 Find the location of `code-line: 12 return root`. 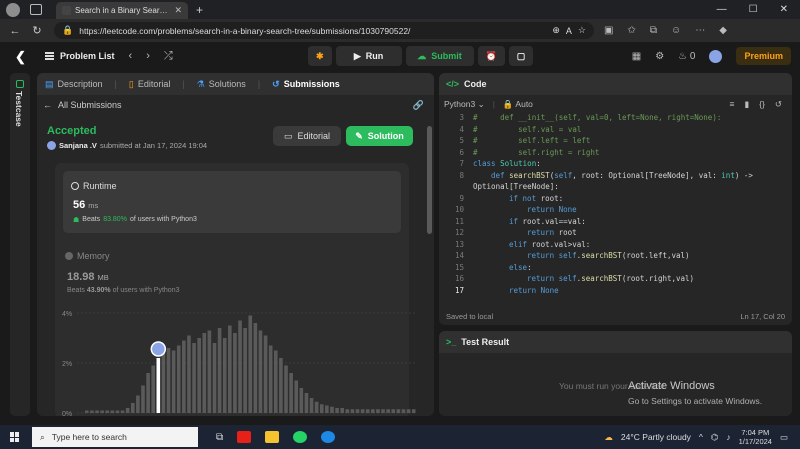

code-line: 12 return root is located at coordinates (615, 233).